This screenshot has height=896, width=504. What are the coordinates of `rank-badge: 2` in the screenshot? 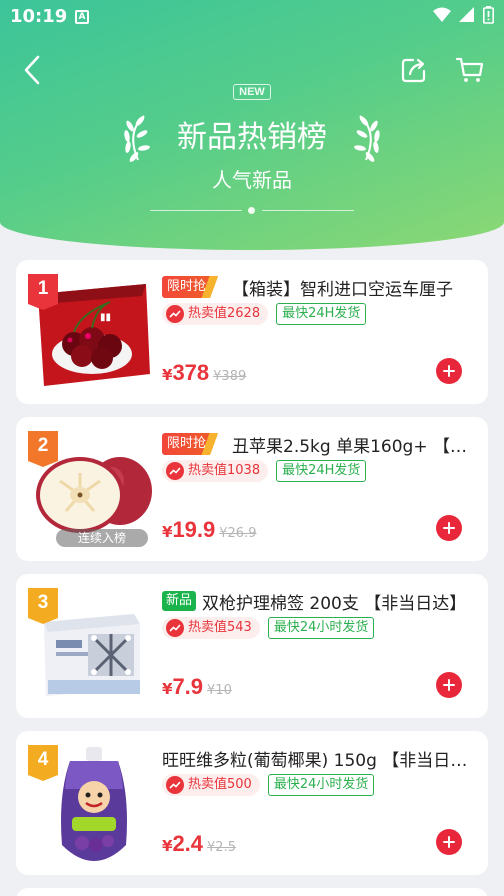 It's located at (43, 449).